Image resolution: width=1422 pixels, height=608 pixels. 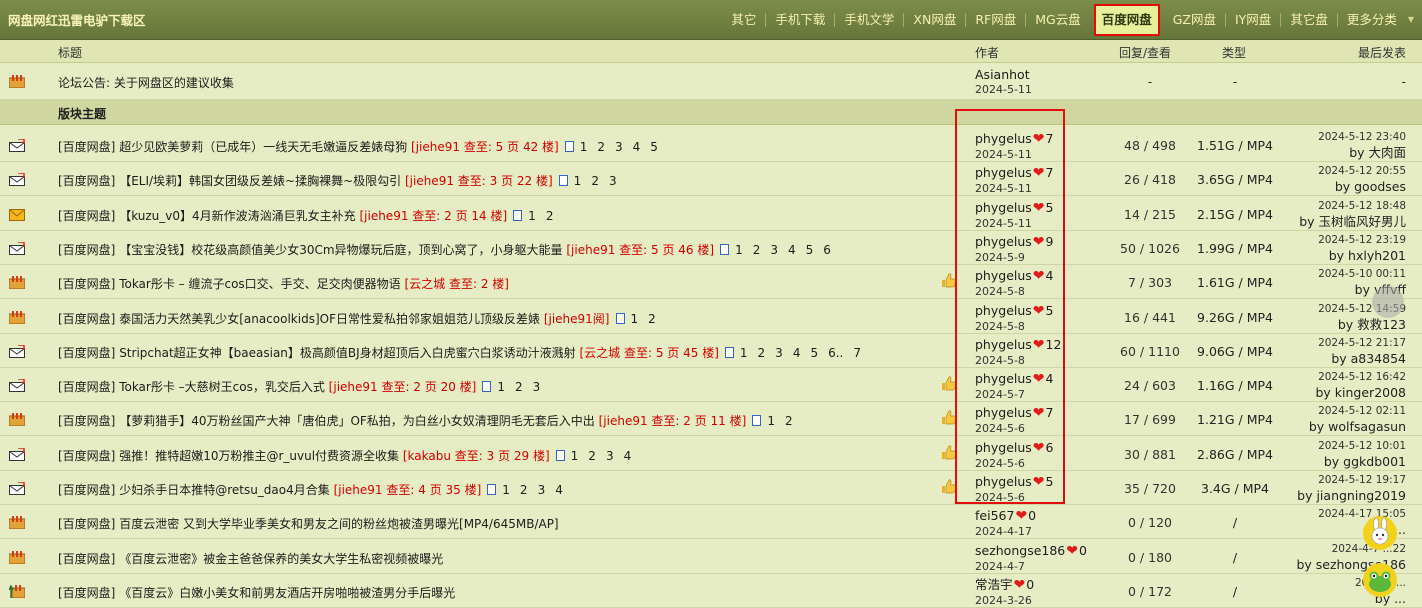 What do you see at coordinates (224, 490) in the screenshot?
I see `thread-link: 少妇杀手日本推特@retsu_dao4月合集` at bounding box center [224, 490].